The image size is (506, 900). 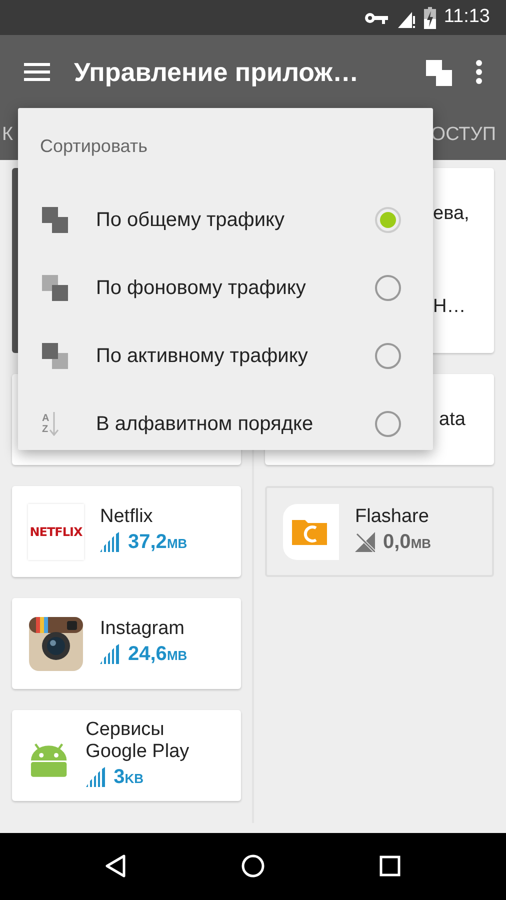 What do you see at coordinates (452, 419) in the screenshot?
I see `app-name: ata` at bounding box center [452, 419].